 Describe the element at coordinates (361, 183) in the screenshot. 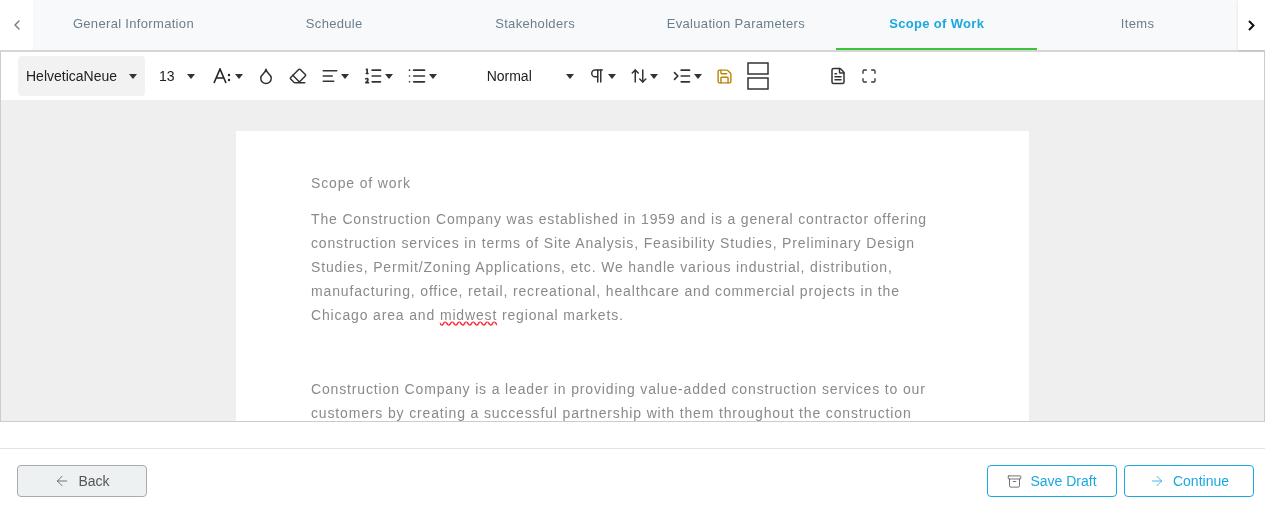

I see `document-heading: Scope of work` at that location.